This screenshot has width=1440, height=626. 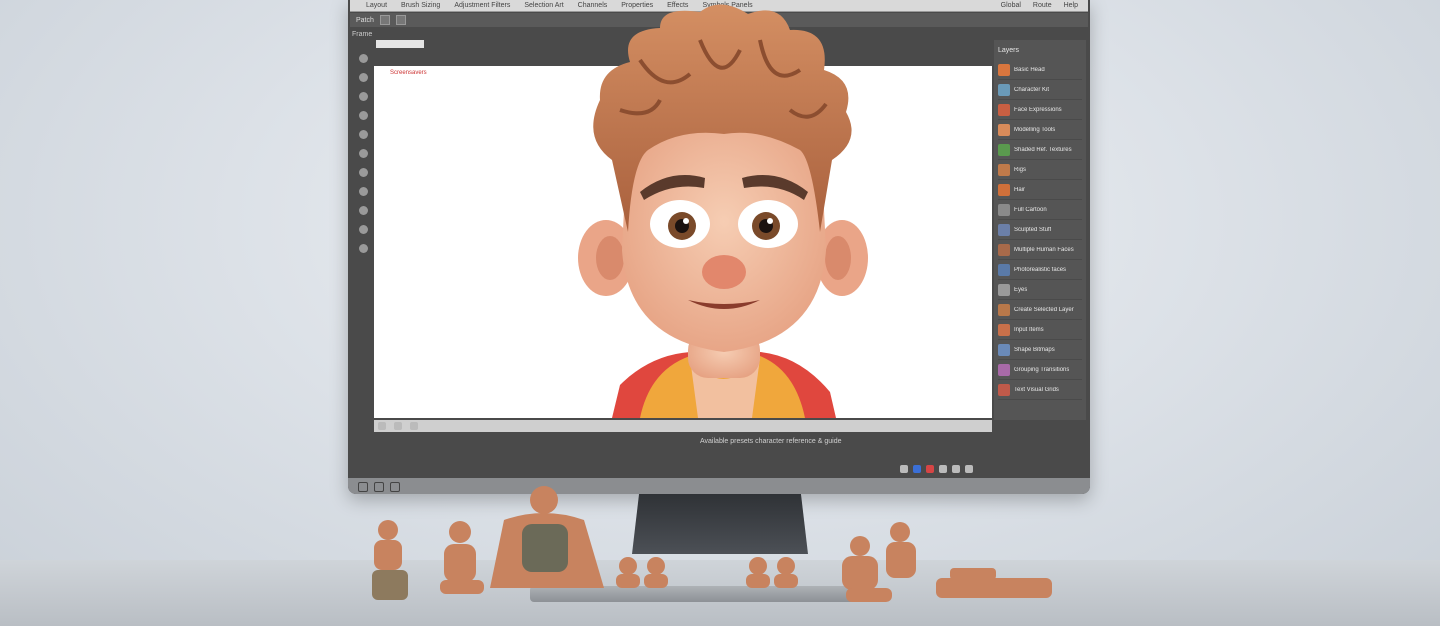 I want to click on figurine-head, so click(x=388, y=530).